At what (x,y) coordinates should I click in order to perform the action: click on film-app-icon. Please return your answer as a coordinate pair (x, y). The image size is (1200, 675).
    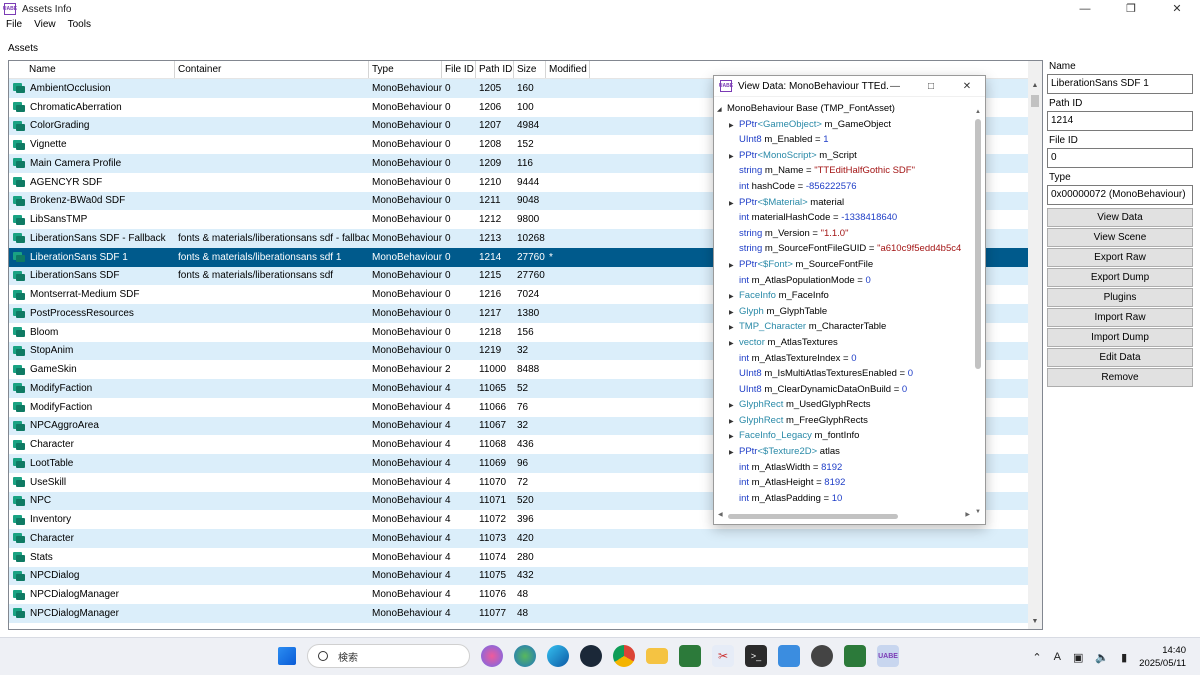
    Looking at the image, I should click on (690, 656).